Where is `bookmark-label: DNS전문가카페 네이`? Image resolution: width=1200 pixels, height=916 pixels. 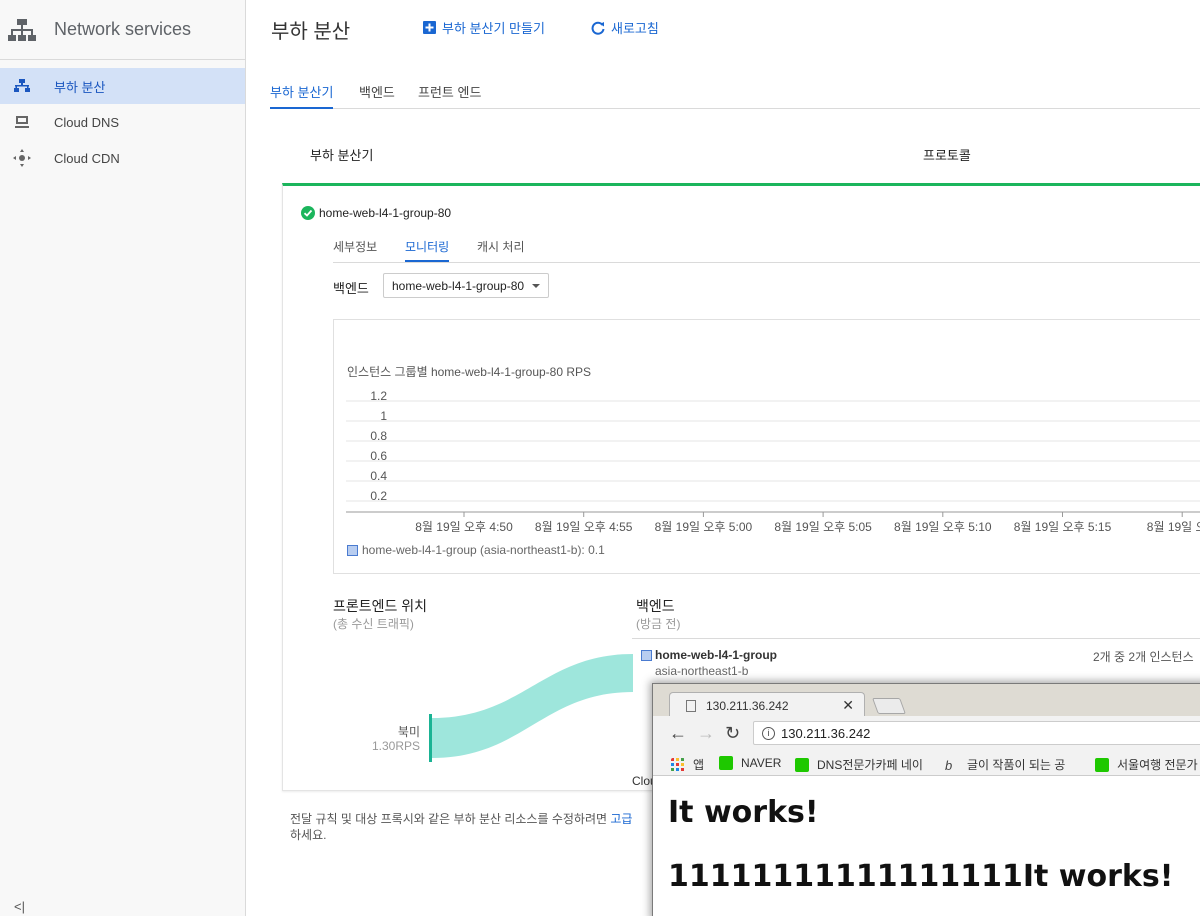
bookmark-label: DNS전문가카페 네이 is located at coordinates (870, 765).